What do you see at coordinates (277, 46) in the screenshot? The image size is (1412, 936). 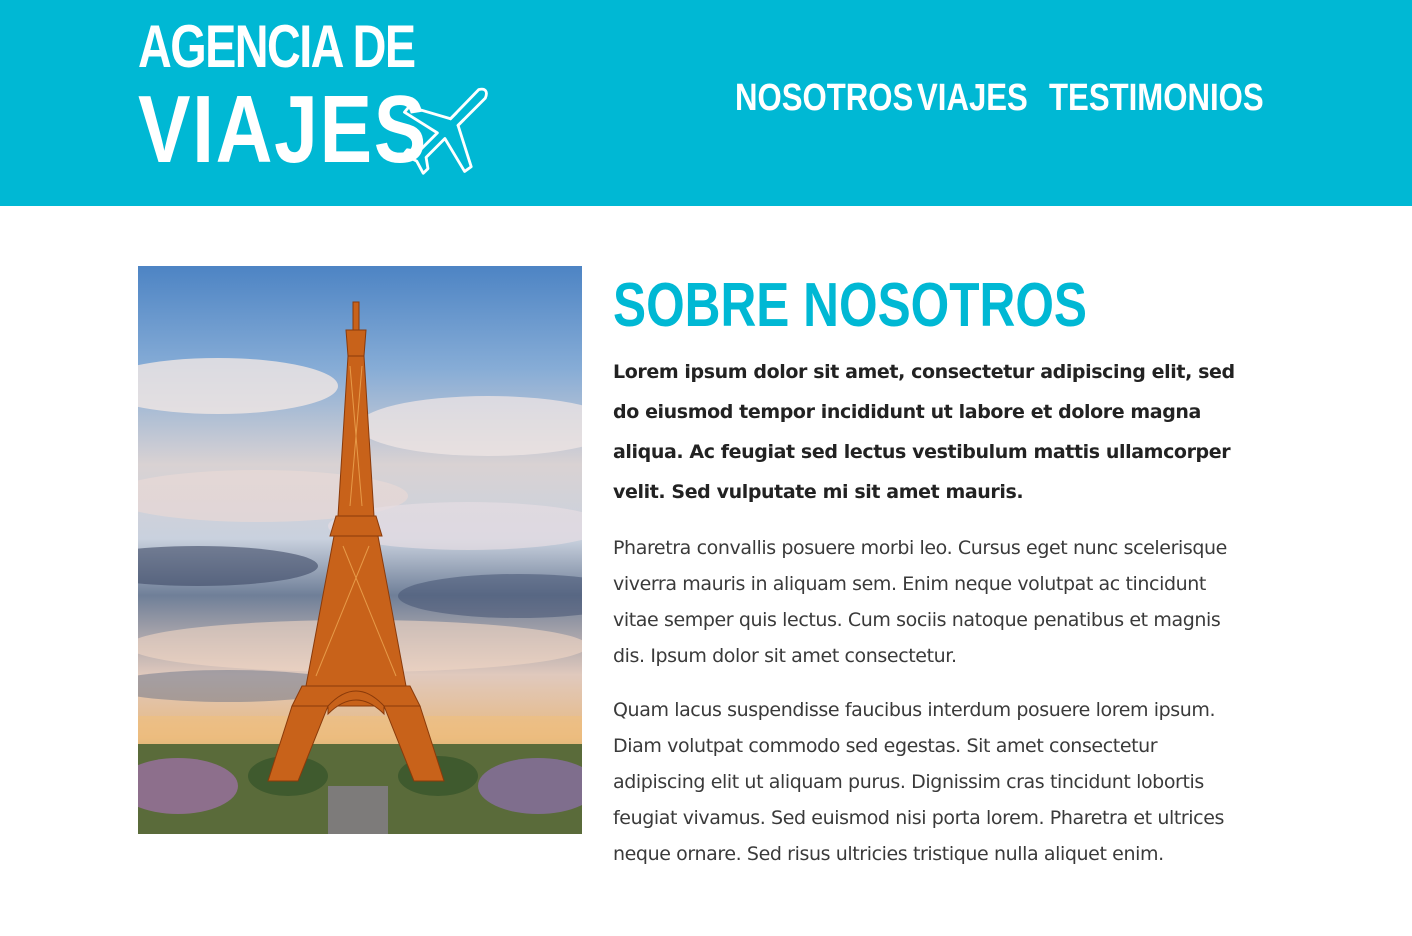 I see `logo-line-1: AGENCIA DE` at bounding box center [277, 46].